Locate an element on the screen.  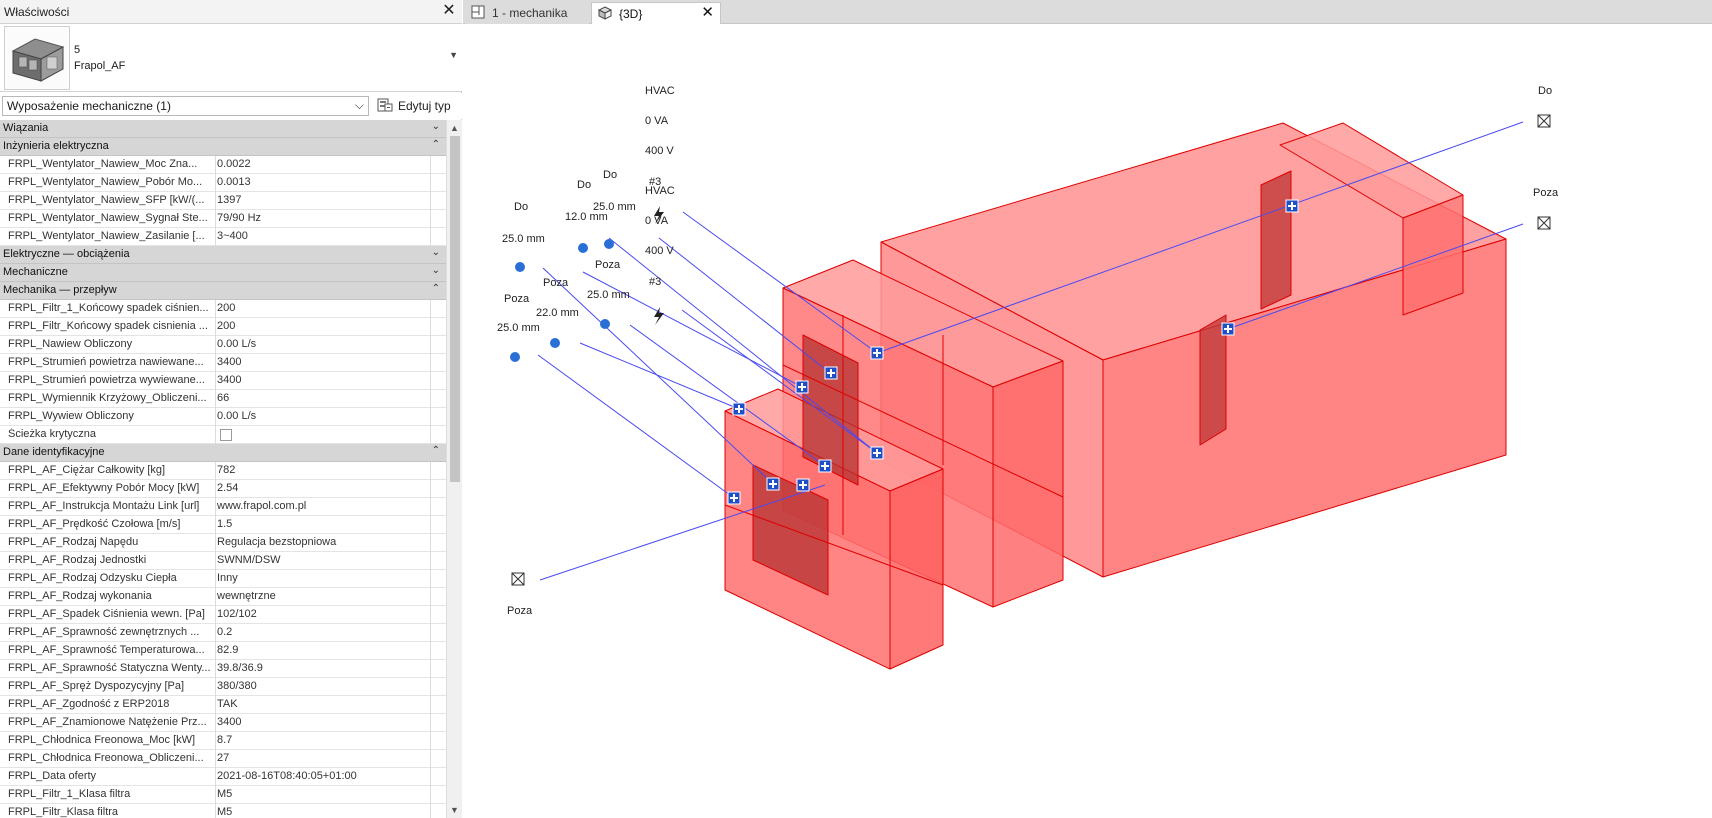
property-row: Ścieżka krytyczna is located at coordinates (223, 435).